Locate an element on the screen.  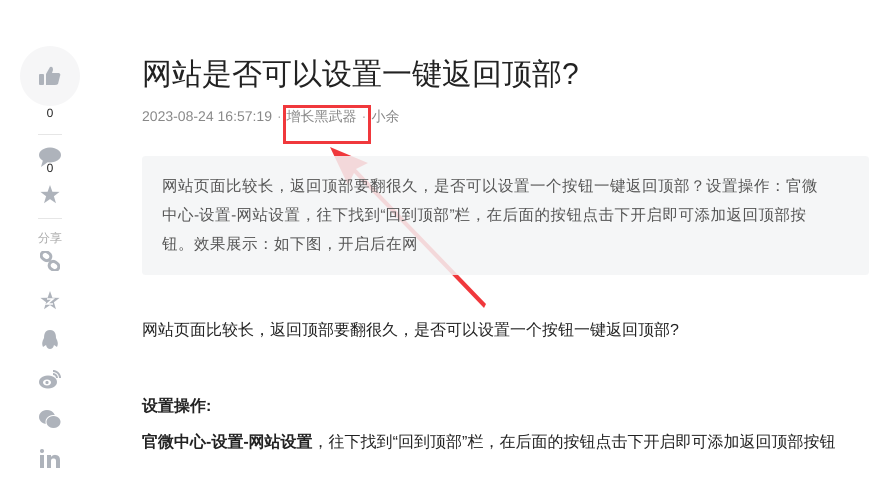
thumbs-up-icon is located at coordinates (50, 76).